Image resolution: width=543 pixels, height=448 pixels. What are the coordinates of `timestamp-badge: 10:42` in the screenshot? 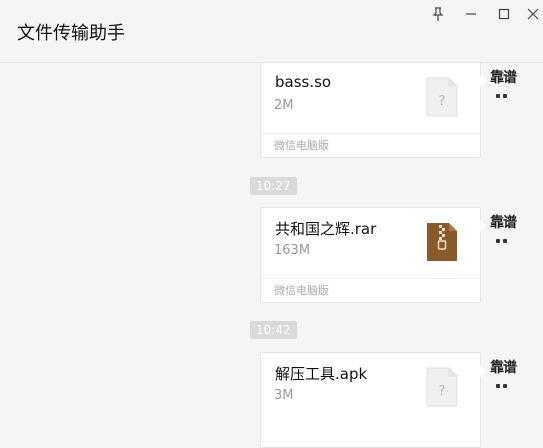 It's located at (273, 330).